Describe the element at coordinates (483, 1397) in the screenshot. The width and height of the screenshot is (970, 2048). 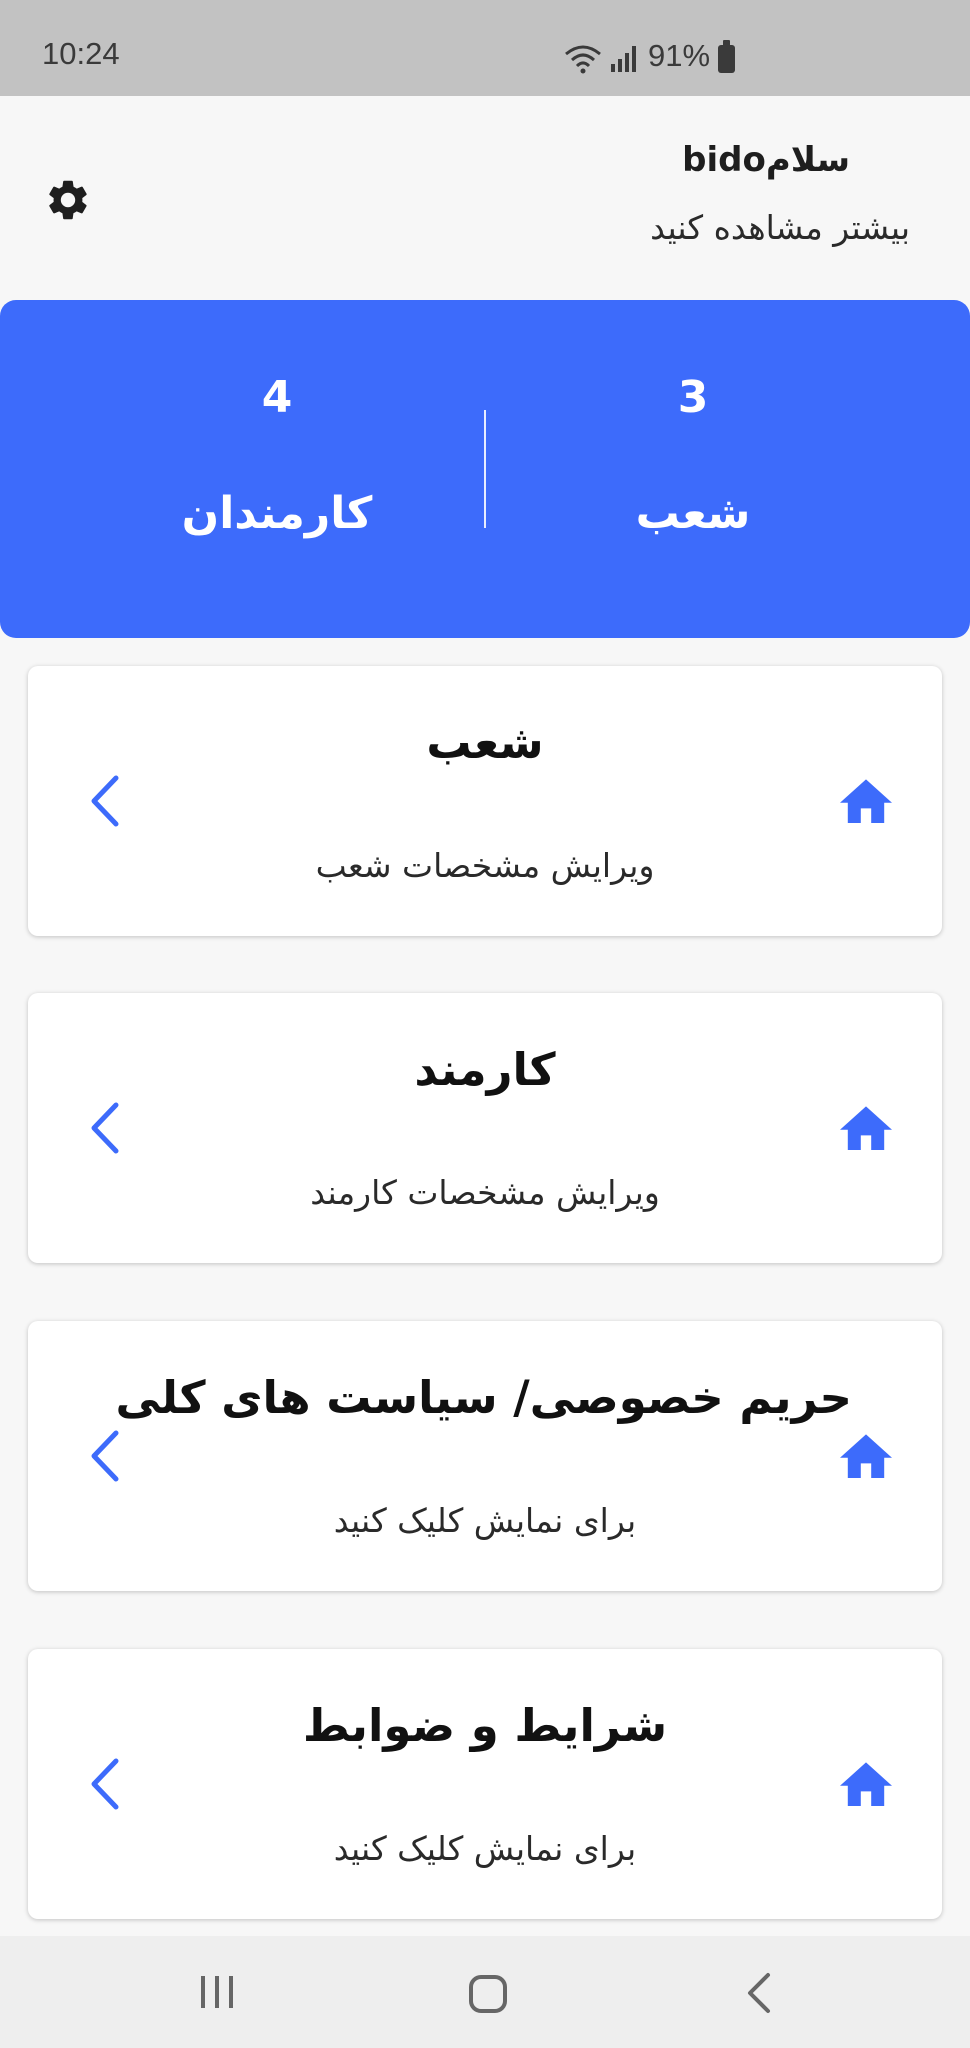
I see `card-title: حریم خصوصی/ سیاست های کلی` at that location.